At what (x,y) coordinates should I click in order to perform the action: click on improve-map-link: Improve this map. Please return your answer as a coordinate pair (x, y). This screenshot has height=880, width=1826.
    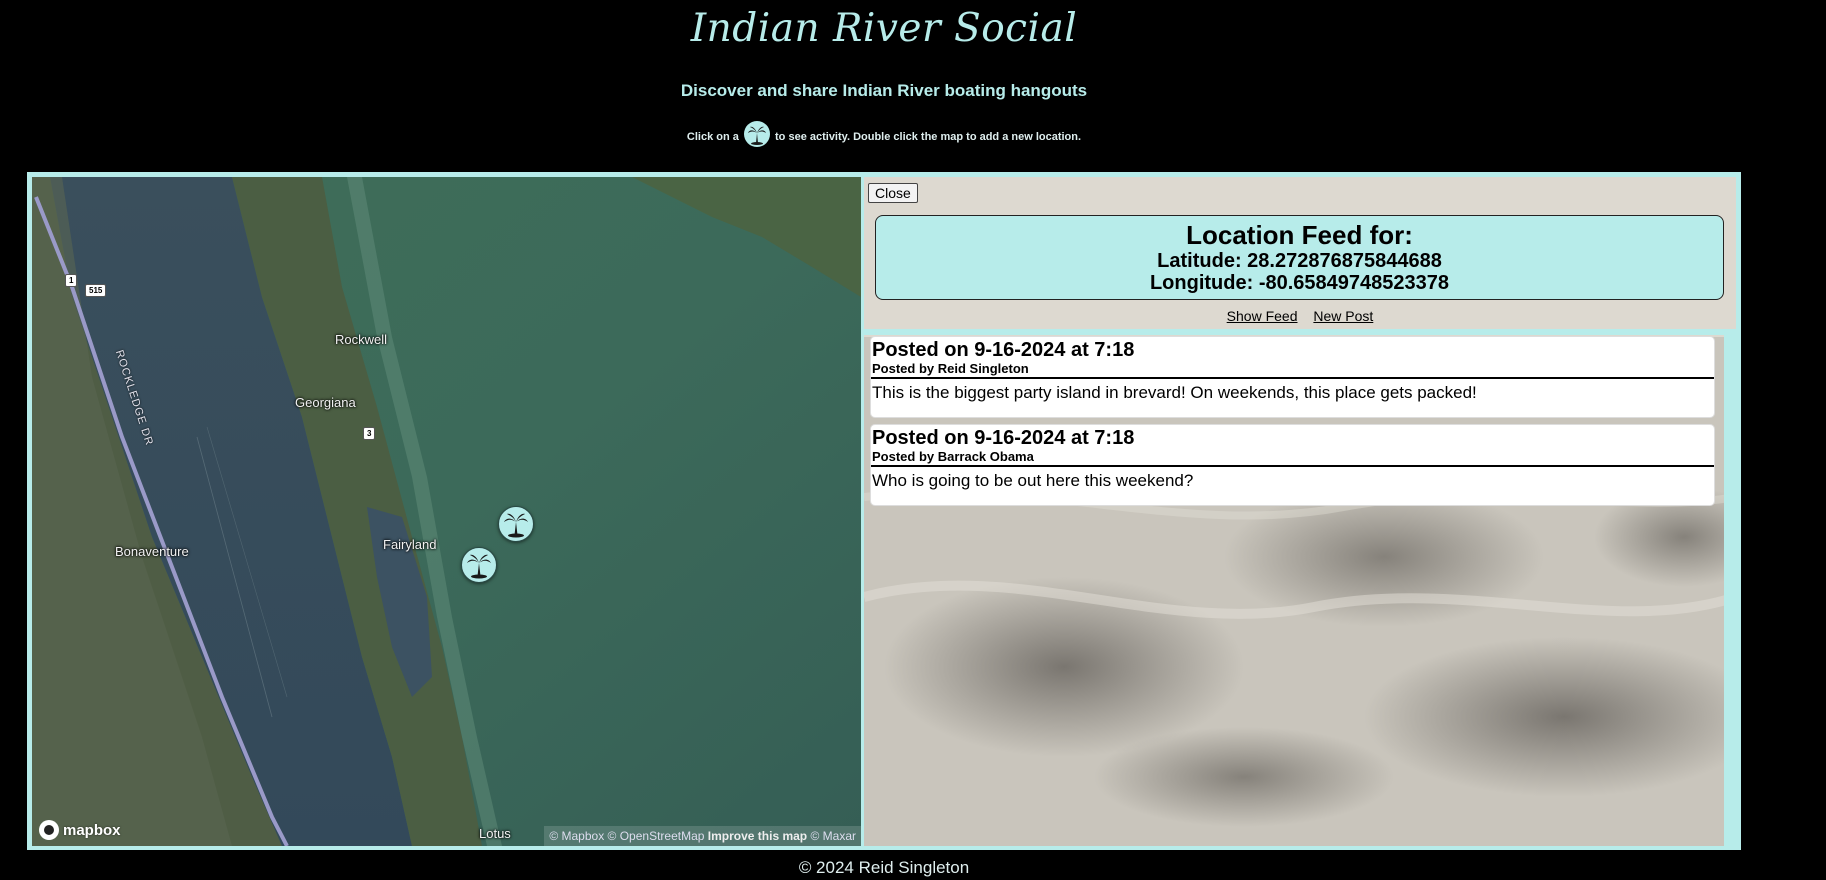
    Looking at the image, I should click on (757, 836).